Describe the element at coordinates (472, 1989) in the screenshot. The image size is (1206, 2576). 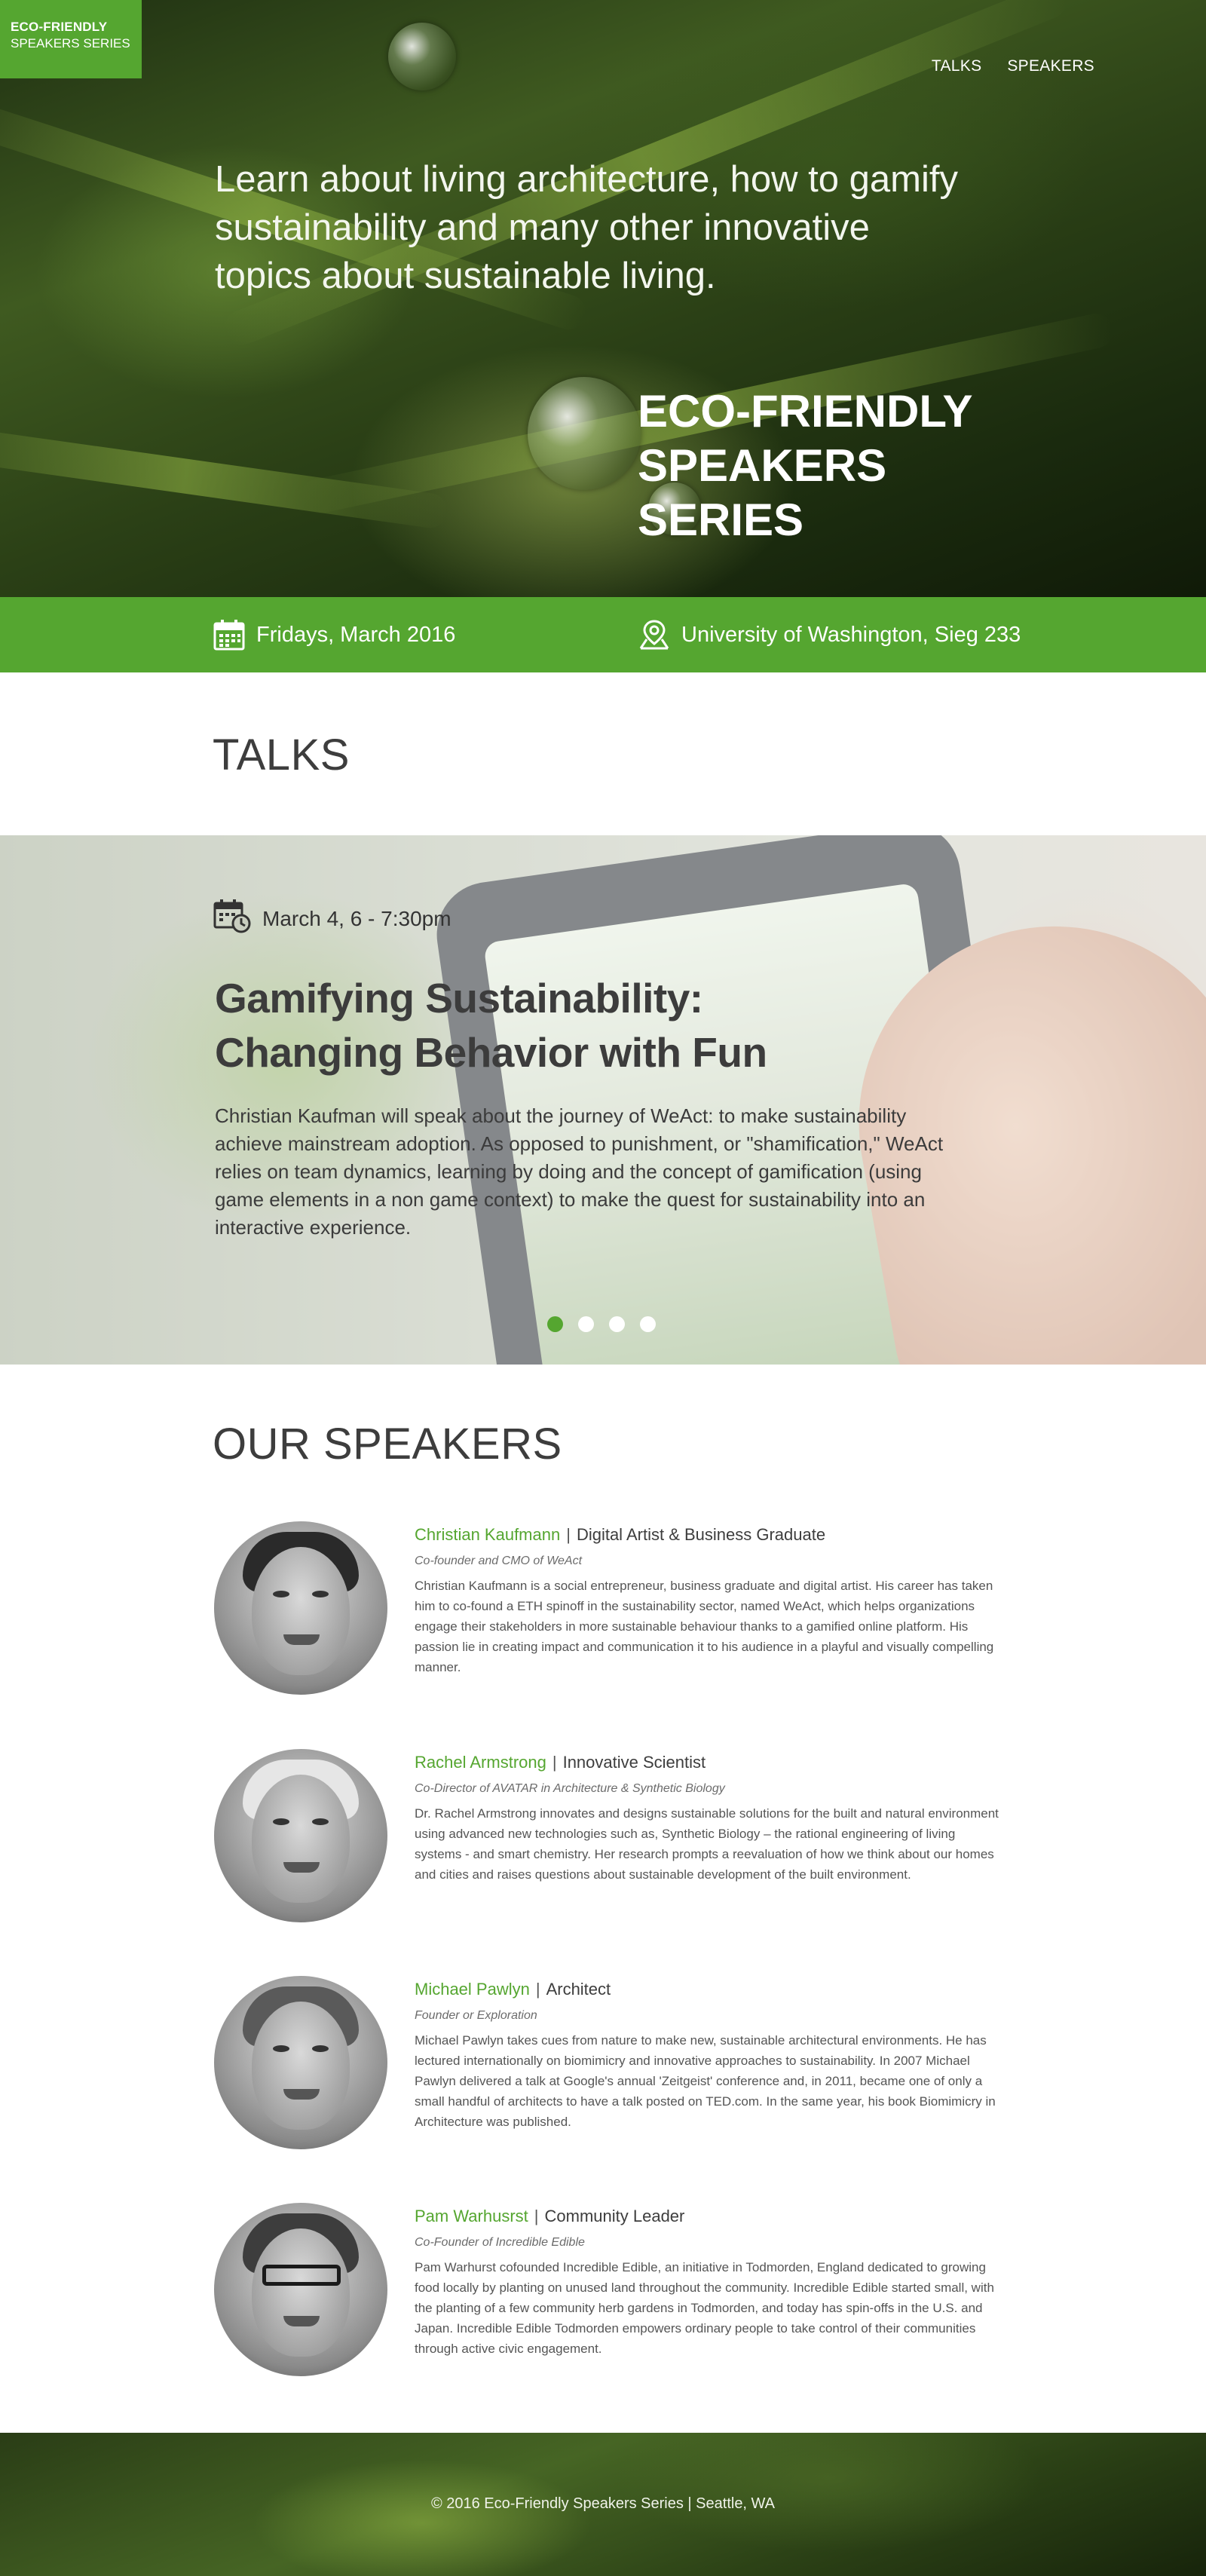
I see `speaker-name: Michael Pawlyn` at that location.